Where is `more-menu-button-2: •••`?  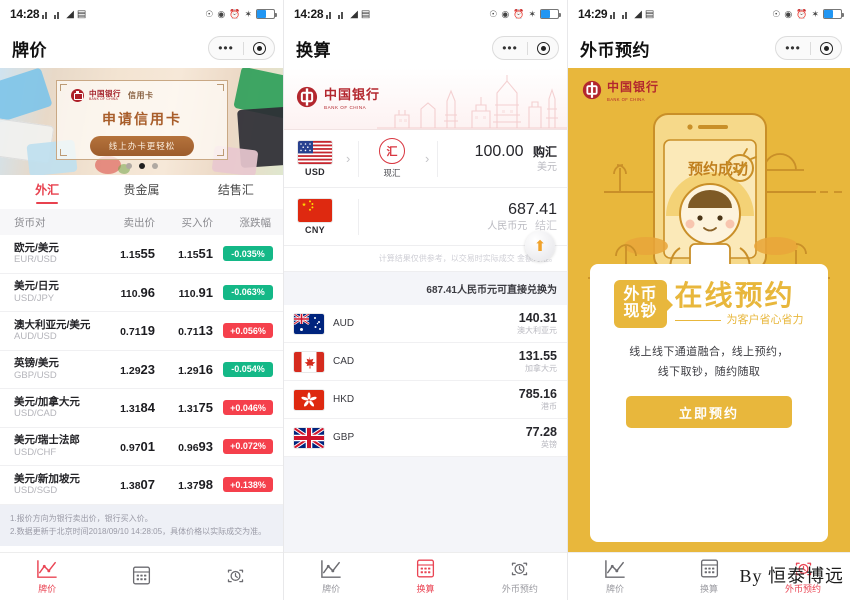
more-menu-button-2: ••• is located at coordinates (510, 48).